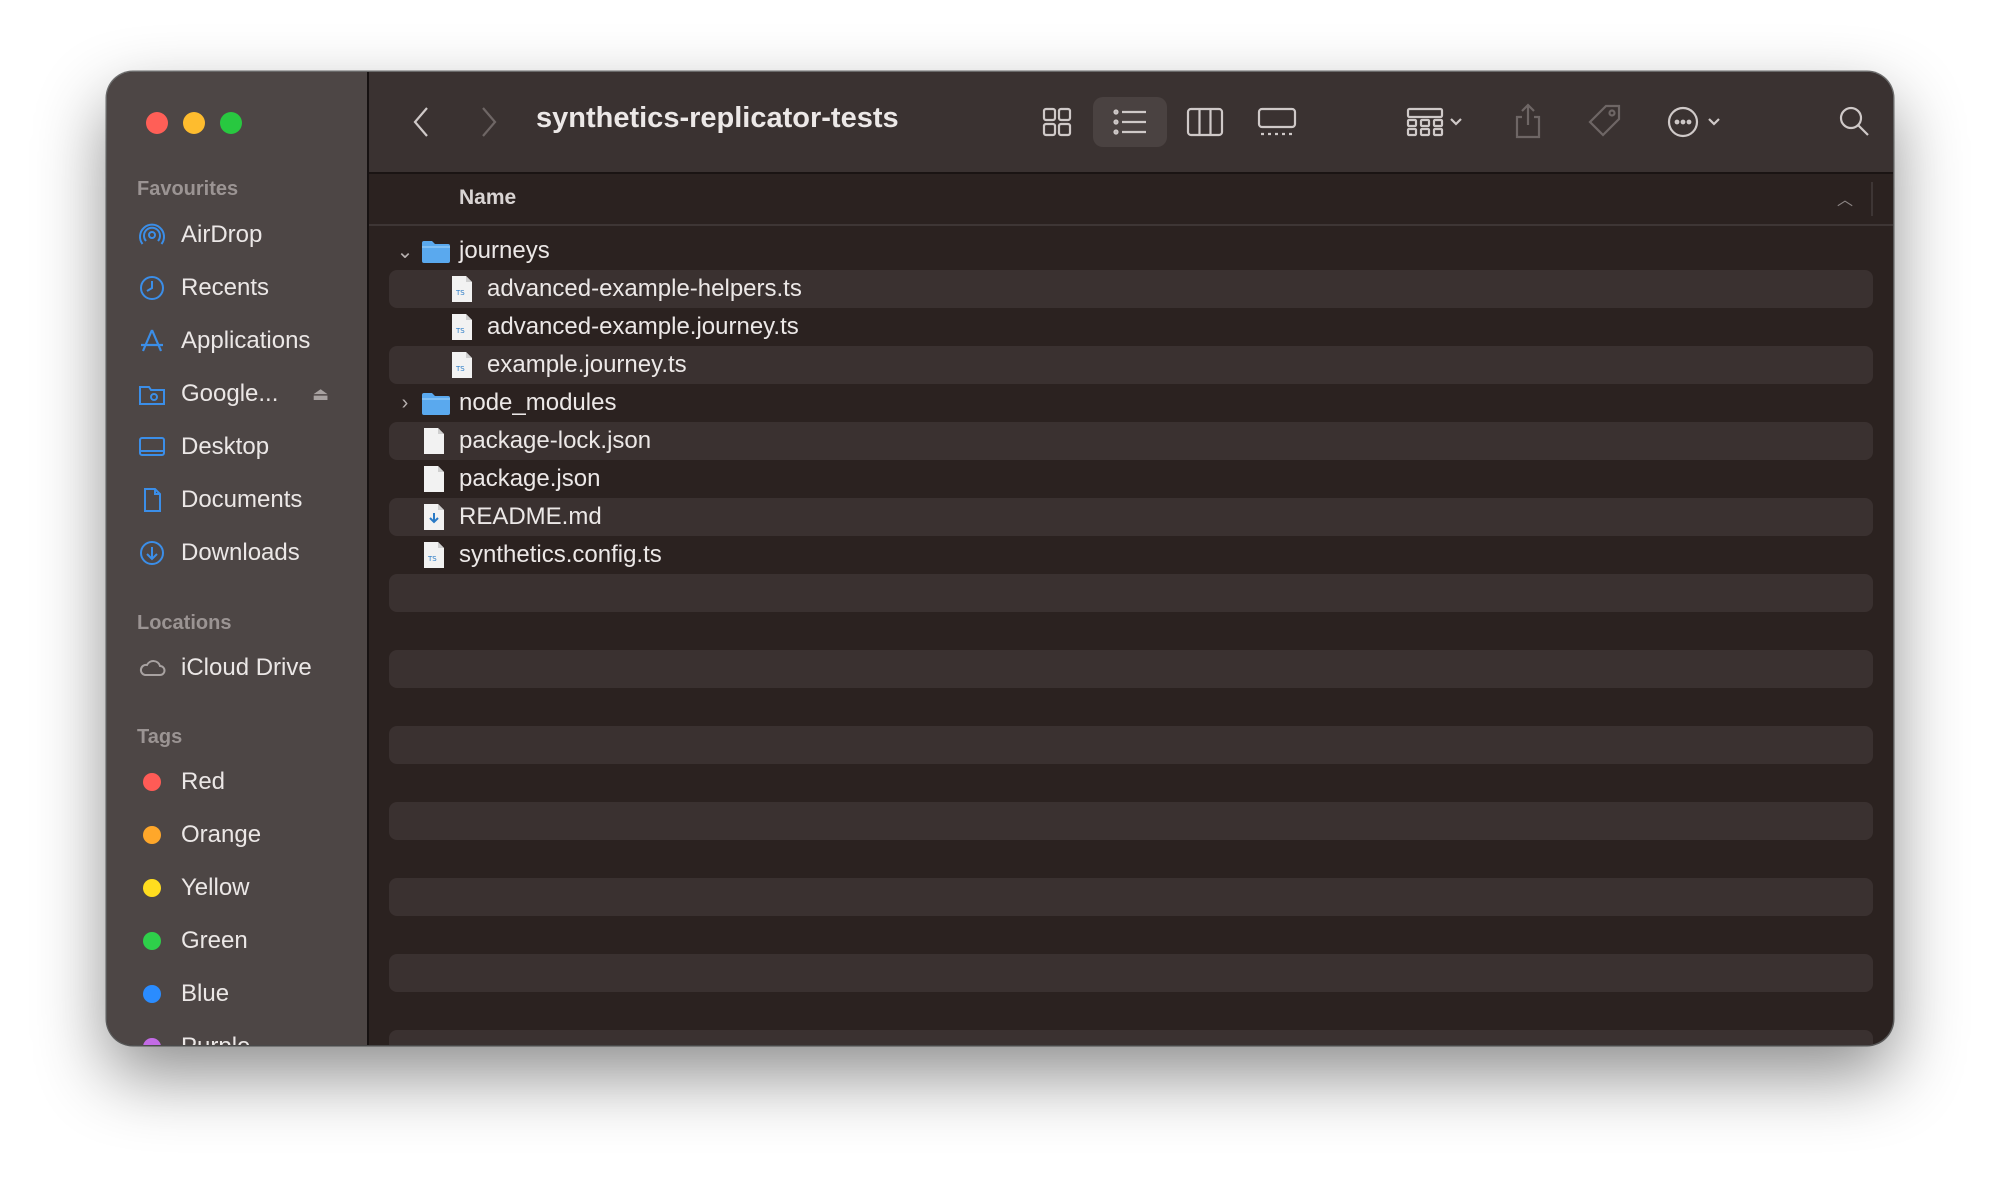  Describe the element at coordinates (320, 394) in the screenshot. I see `eject-icon: ⏏` at that location.